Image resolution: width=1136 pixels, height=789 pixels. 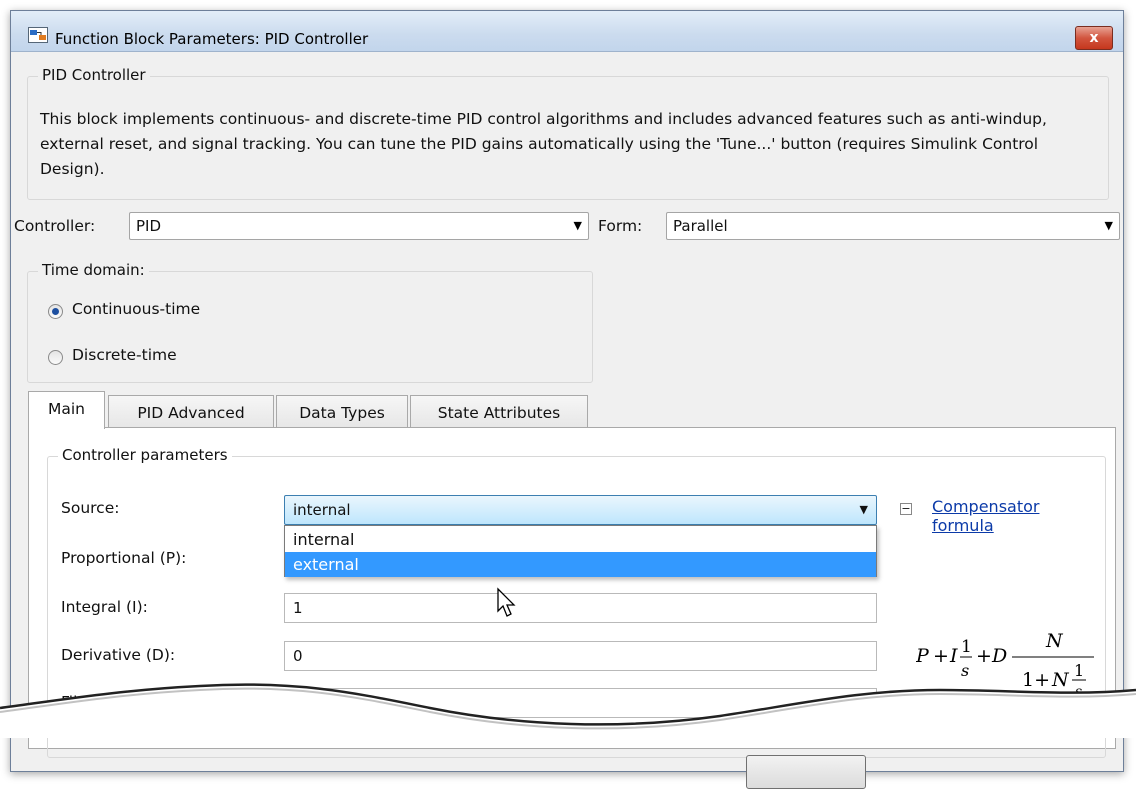 I want to click on compensator-formula-link: Compensator formula, so click(x=1018, y=516).